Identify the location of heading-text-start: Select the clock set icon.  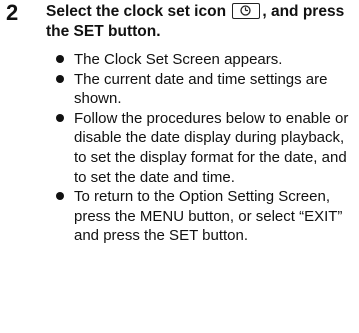
(138, 11).